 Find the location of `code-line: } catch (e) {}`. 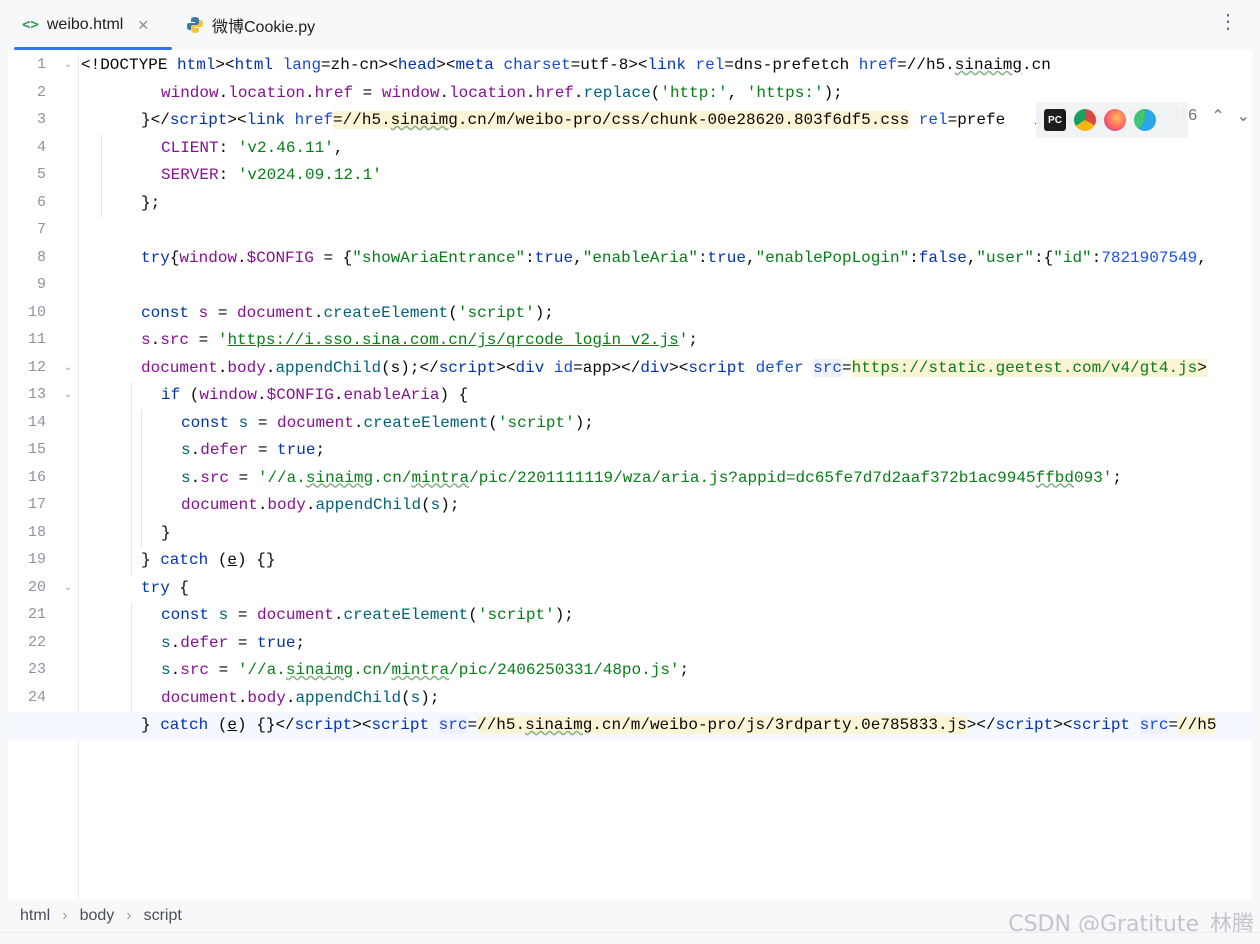

code-line: } catch (e) {} is located at coordinates (176, 561).